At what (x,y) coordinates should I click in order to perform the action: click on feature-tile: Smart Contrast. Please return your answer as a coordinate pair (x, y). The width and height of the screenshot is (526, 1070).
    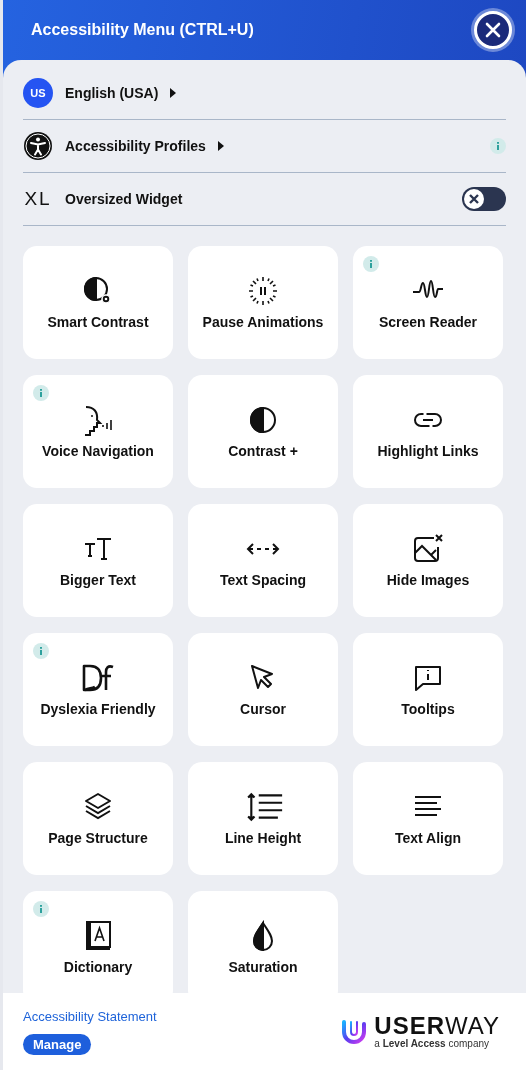
    Looking at the image, I should click on (98, 302).